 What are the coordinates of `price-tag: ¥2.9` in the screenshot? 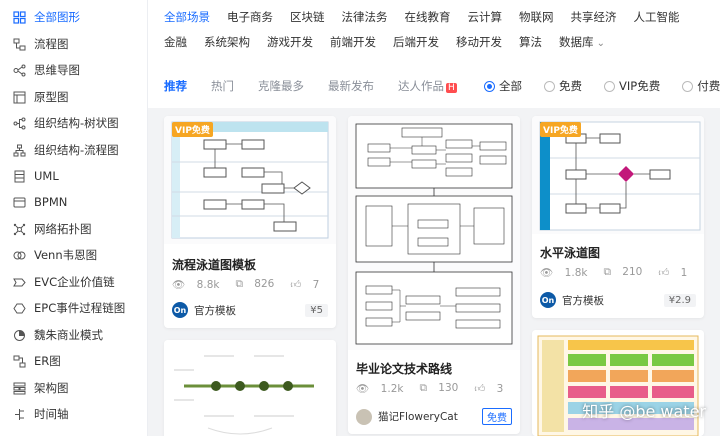 It's located at (679, 300).